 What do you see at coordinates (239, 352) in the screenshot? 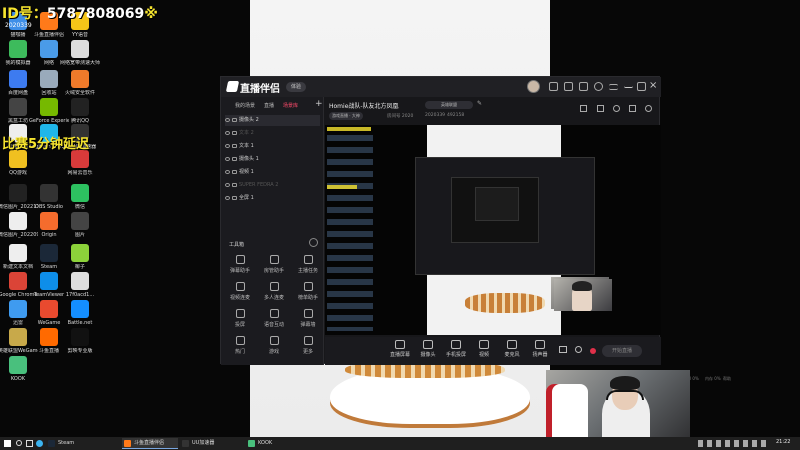
I see `tool-label: 热门` at bounding box center [239, 352].